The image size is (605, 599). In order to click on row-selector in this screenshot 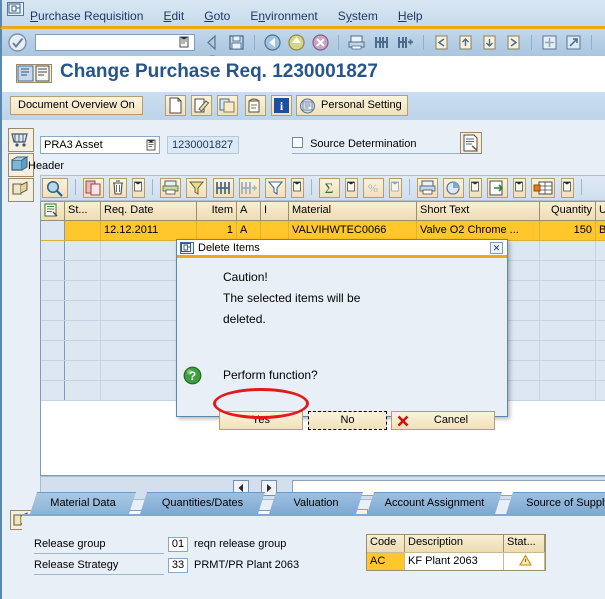, I will do `click(53, 230)`.